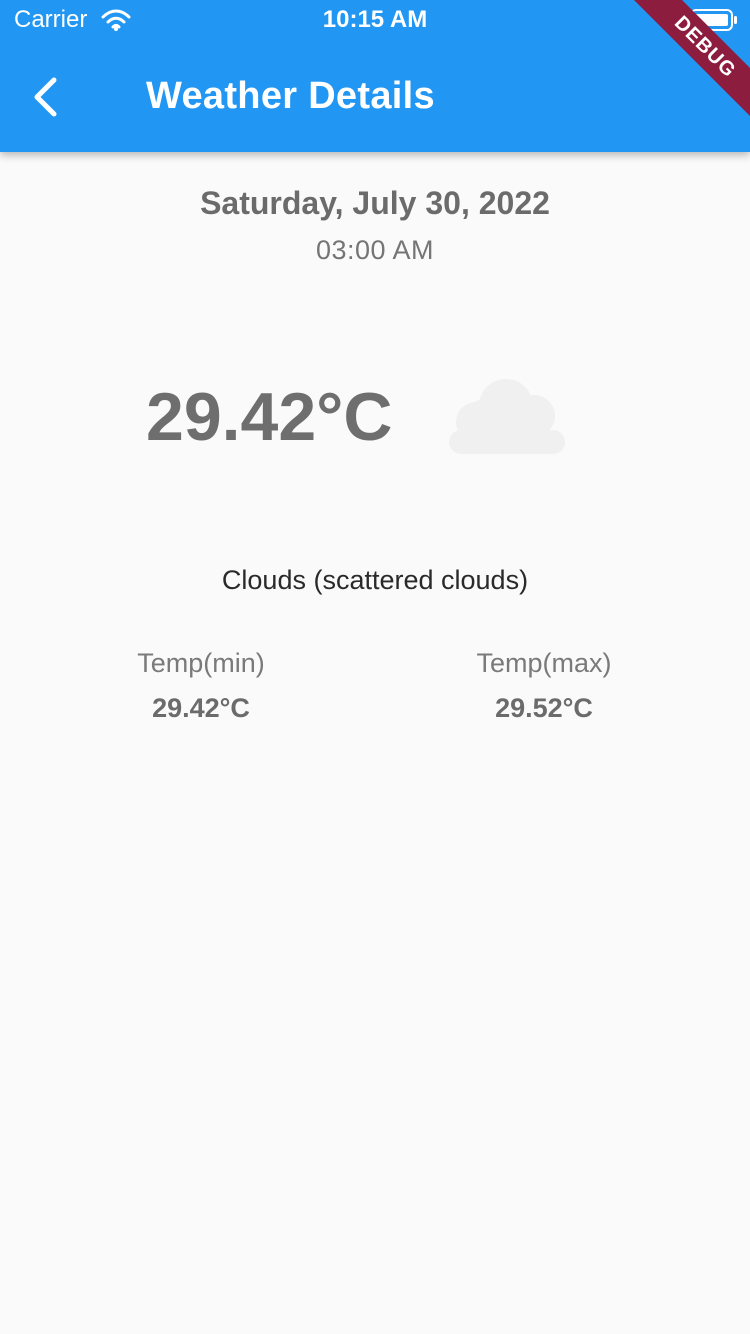  What do you see at coordinates (201, 663) in the screenshot?
I see `temp-min-label: Temp(min)` at bounding box center [201, 663].